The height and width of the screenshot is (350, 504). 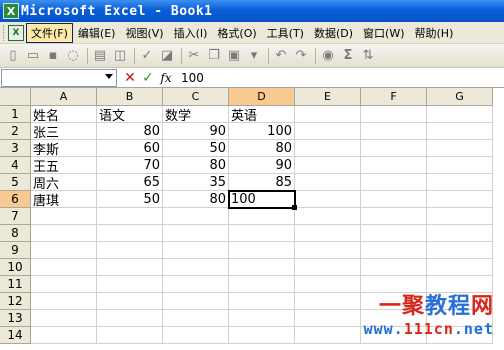 I want to click on cell-a11, so click(x=64, y=284).